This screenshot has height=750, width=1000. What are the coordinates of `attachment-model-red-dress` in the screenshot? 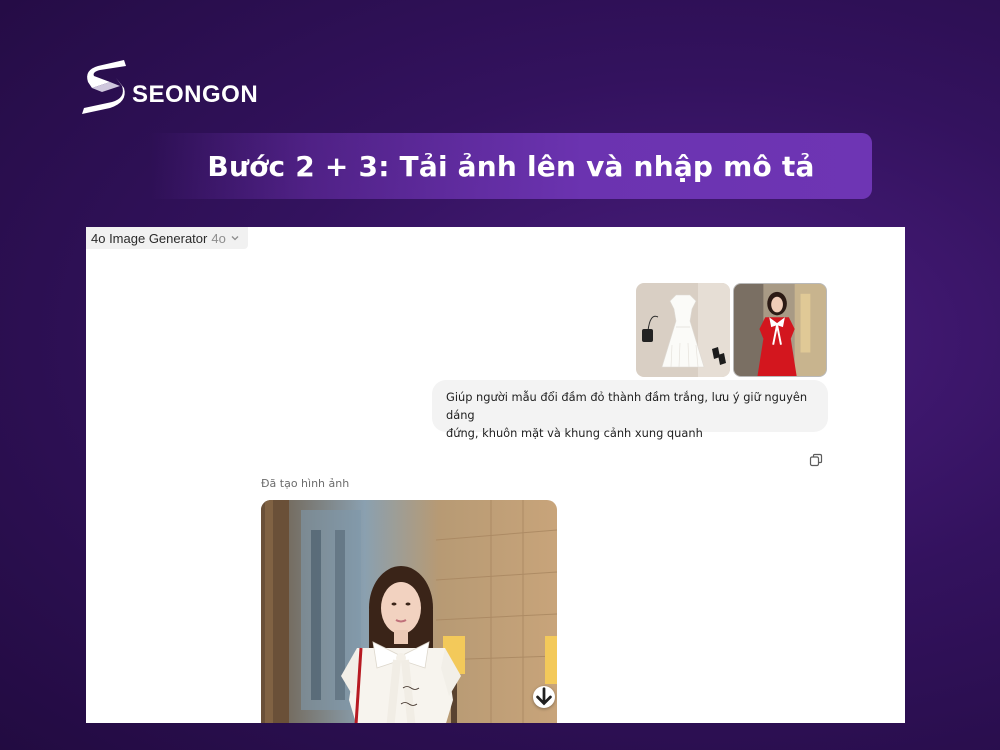 It's located at (780, 330).